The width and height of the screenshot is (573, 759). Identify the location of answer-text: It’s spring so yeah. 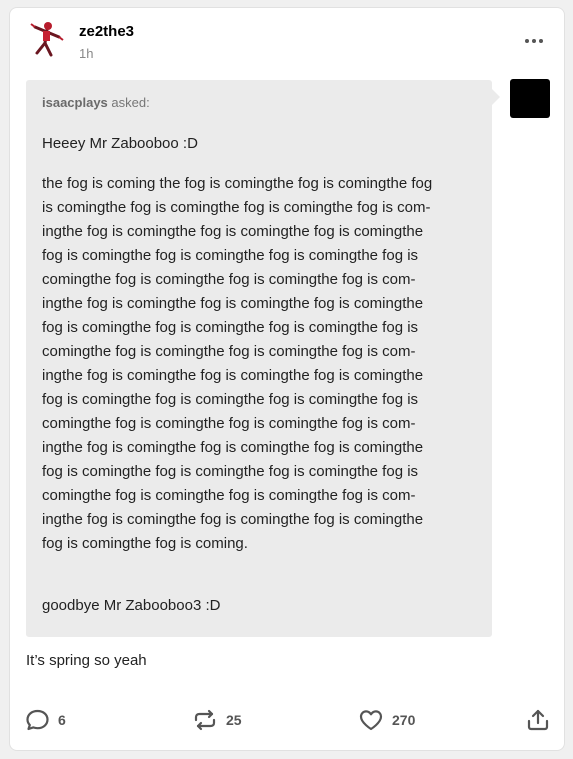
(86, 660).